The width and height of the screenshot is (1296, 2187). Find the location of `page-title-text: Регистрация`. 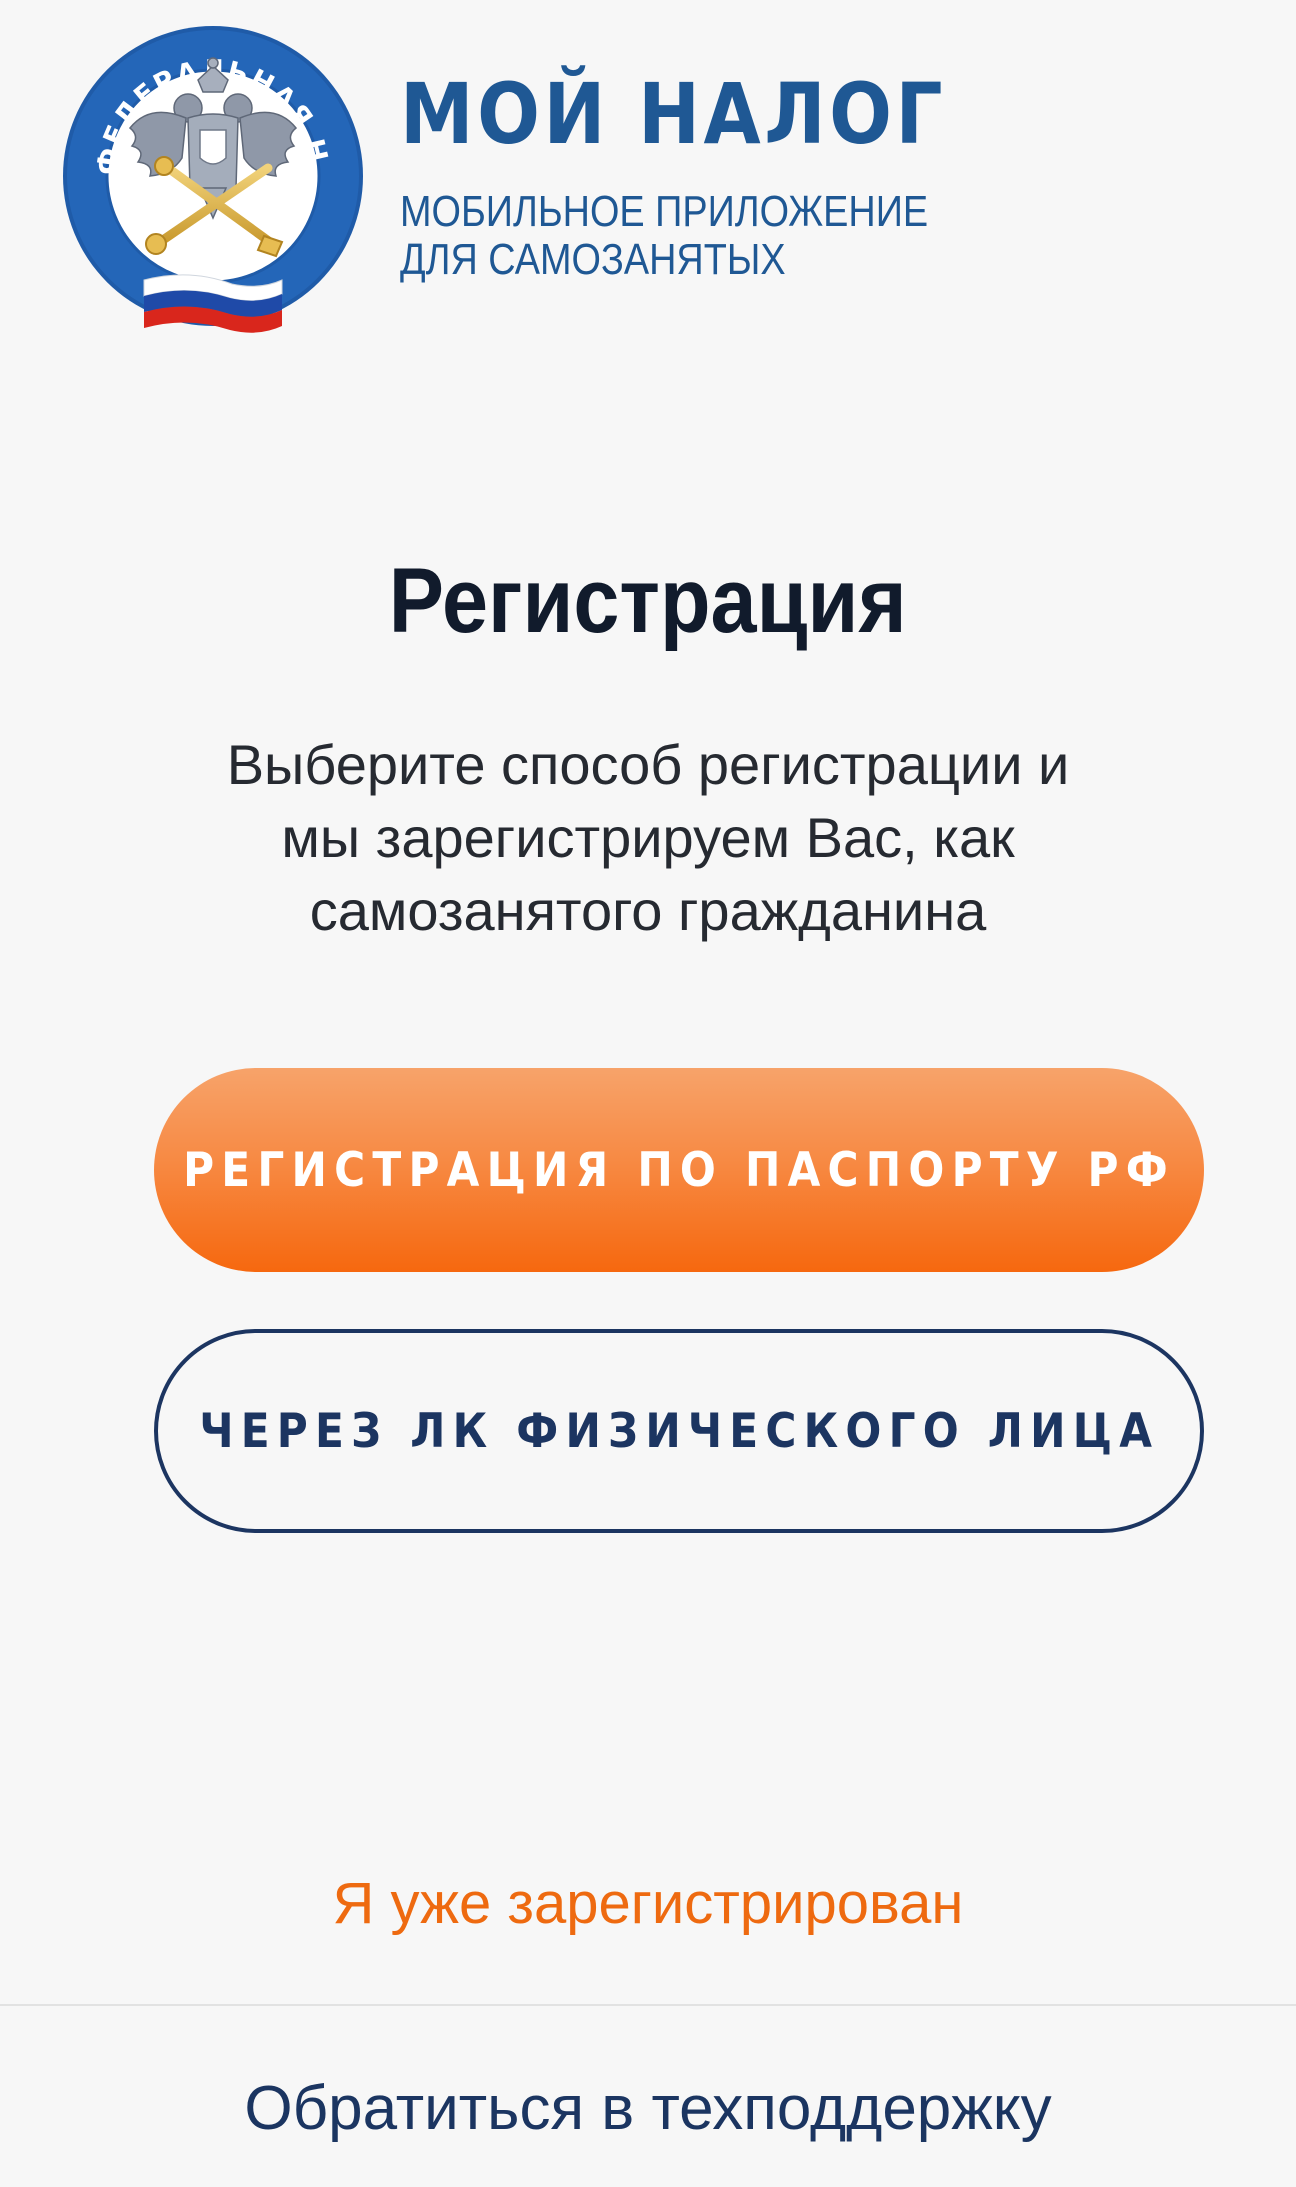

page-title-text: Регистрация is located at coordinates (648, 601).